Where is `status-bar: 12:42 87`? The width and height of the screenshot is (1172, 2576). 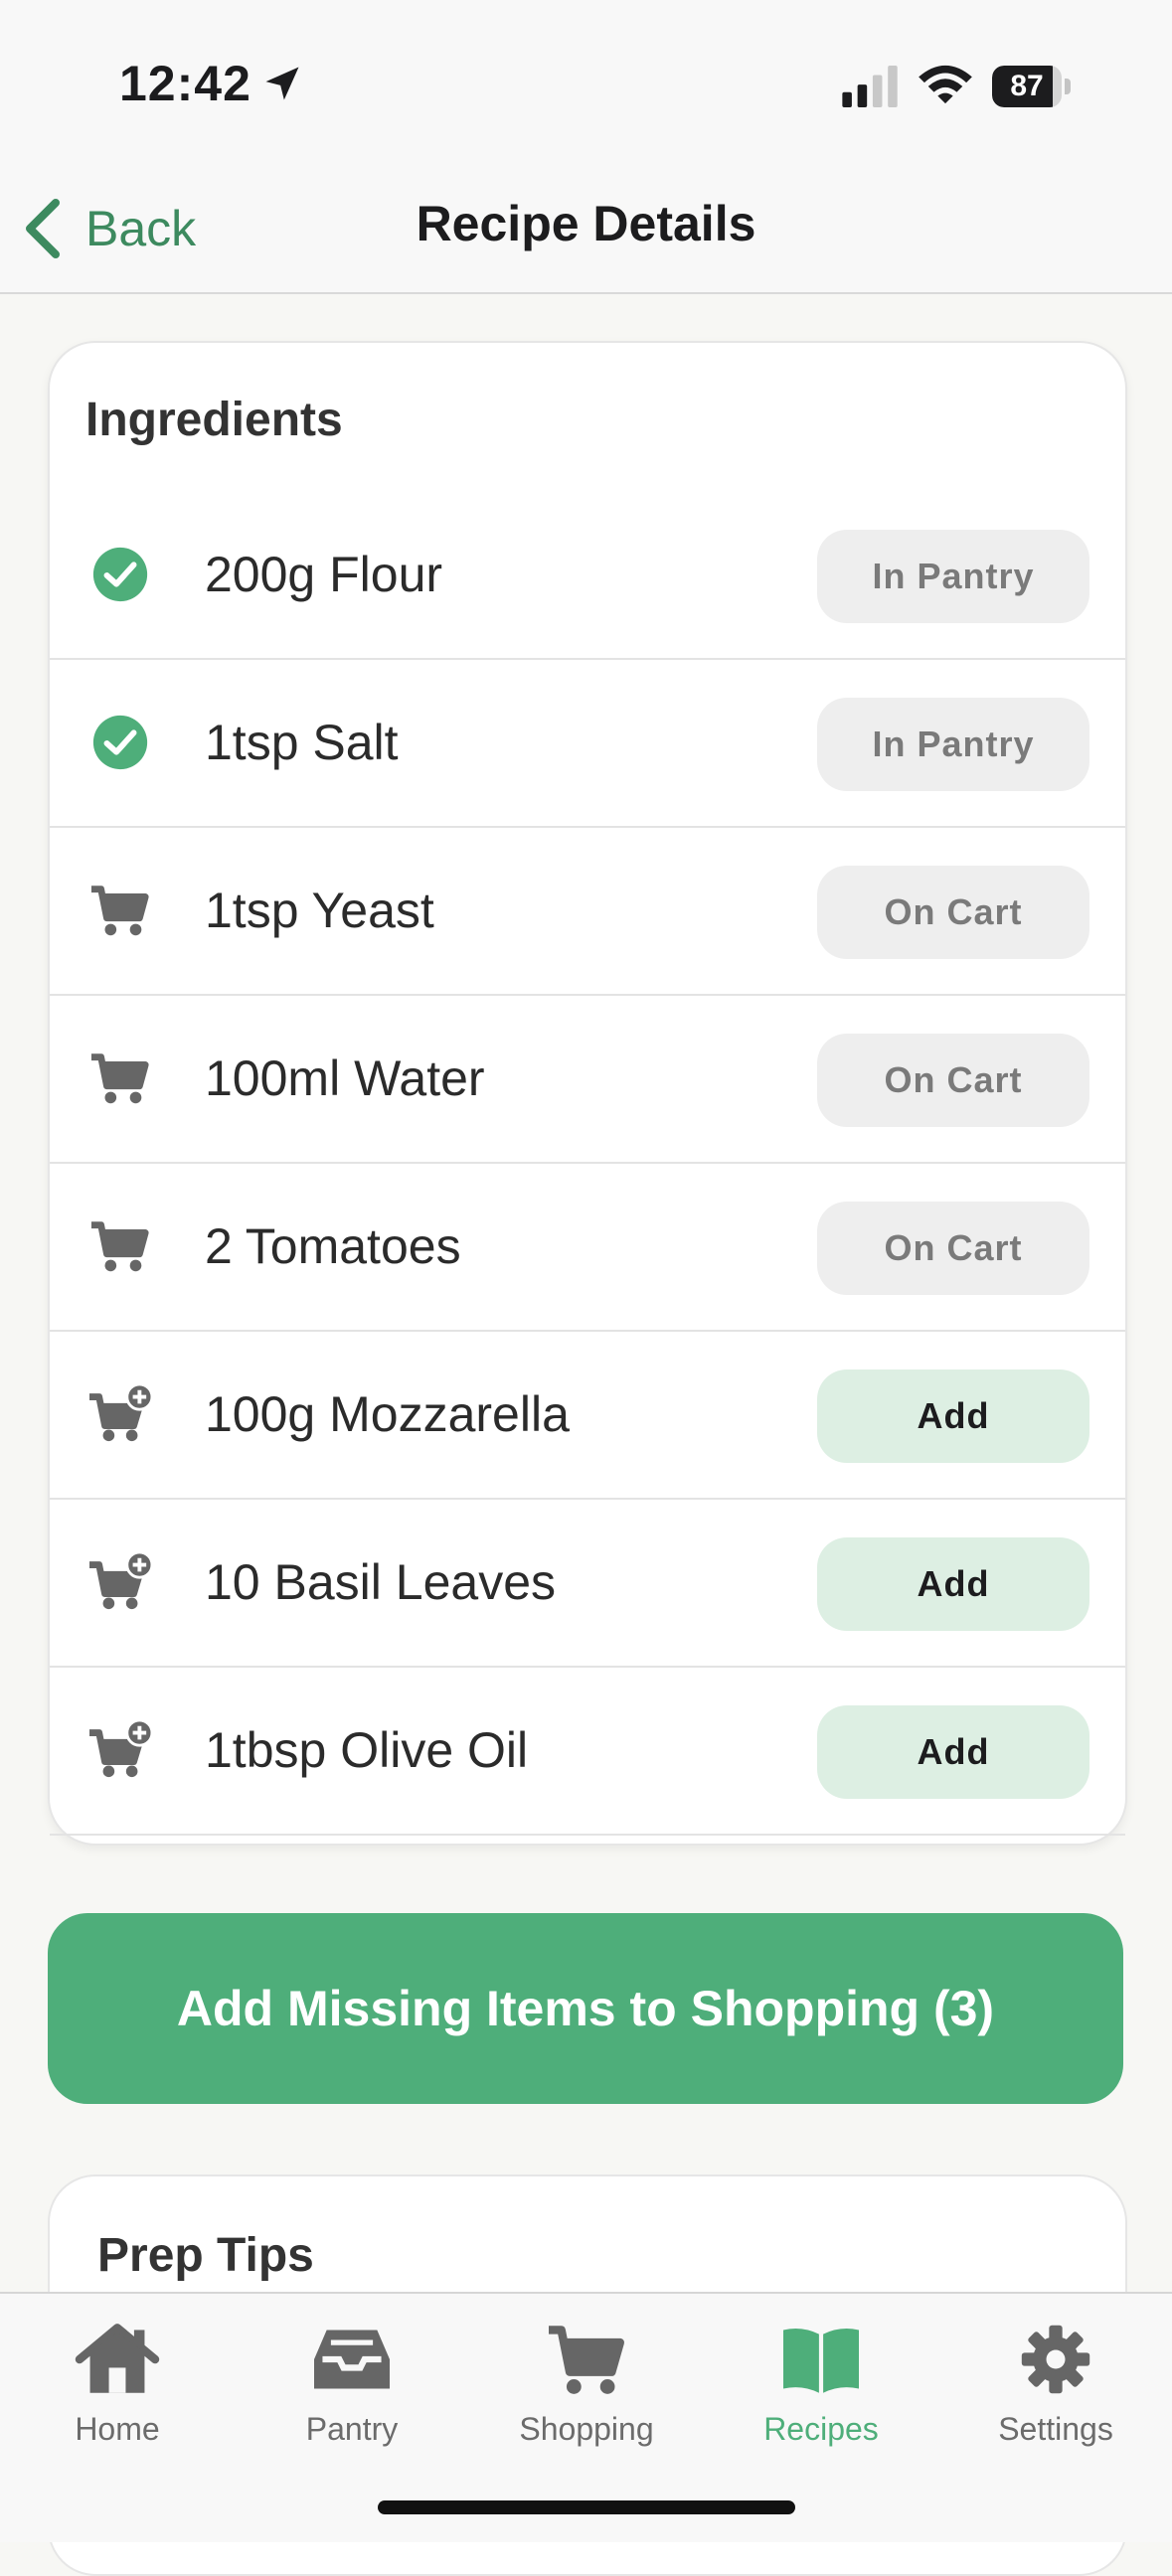 status-bar: 12:42 87 is located at coordinates (586, 84).